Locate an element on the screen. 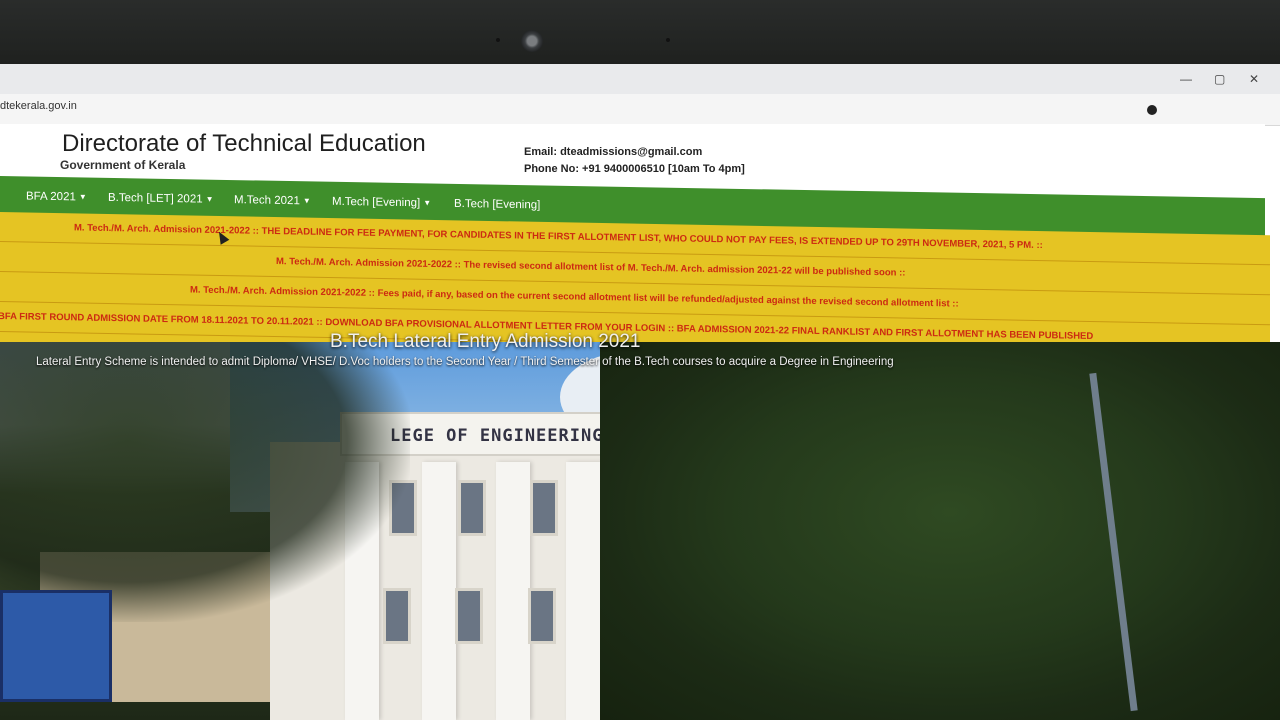  nav-item-btech-evening: B.Tech [Evening] is located at coordinates (497, 205).